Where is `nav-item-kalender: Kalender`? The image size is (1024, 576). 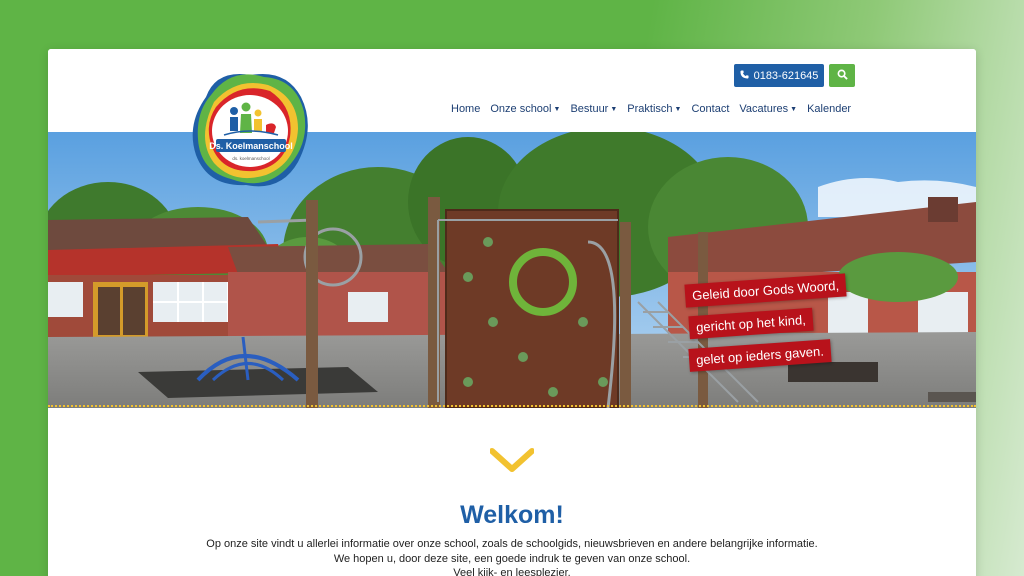 nav-item-kalender: Kalender is located at coordinates (829, 109).